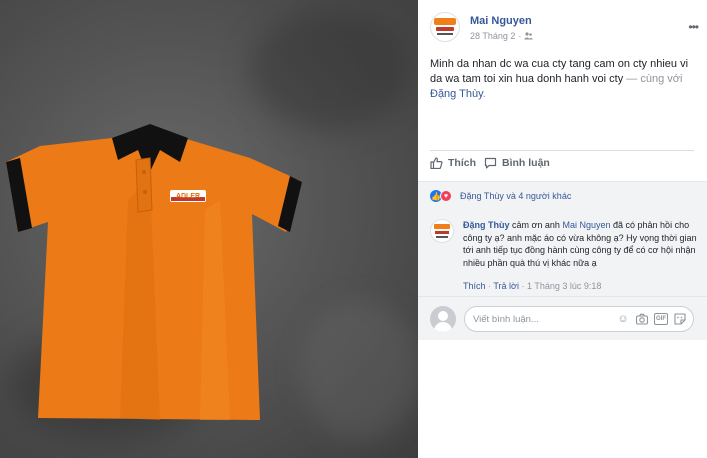 This screenshot has width=707, height=458. I want to click on post-date: 28 Tháng 2, so click(492, 36).